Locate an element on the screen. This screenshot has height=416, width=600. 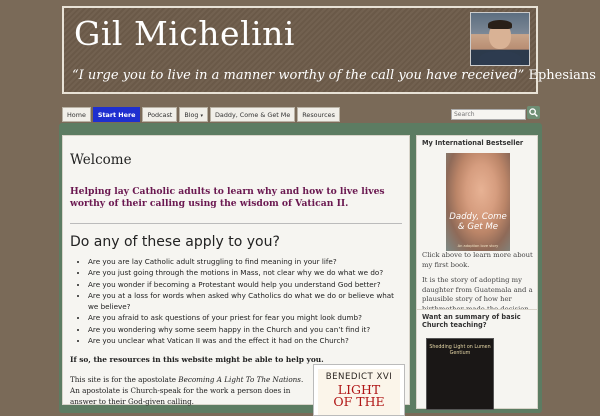
section-heading: Do any of these apply to you? is located at coordinates (175, 242).